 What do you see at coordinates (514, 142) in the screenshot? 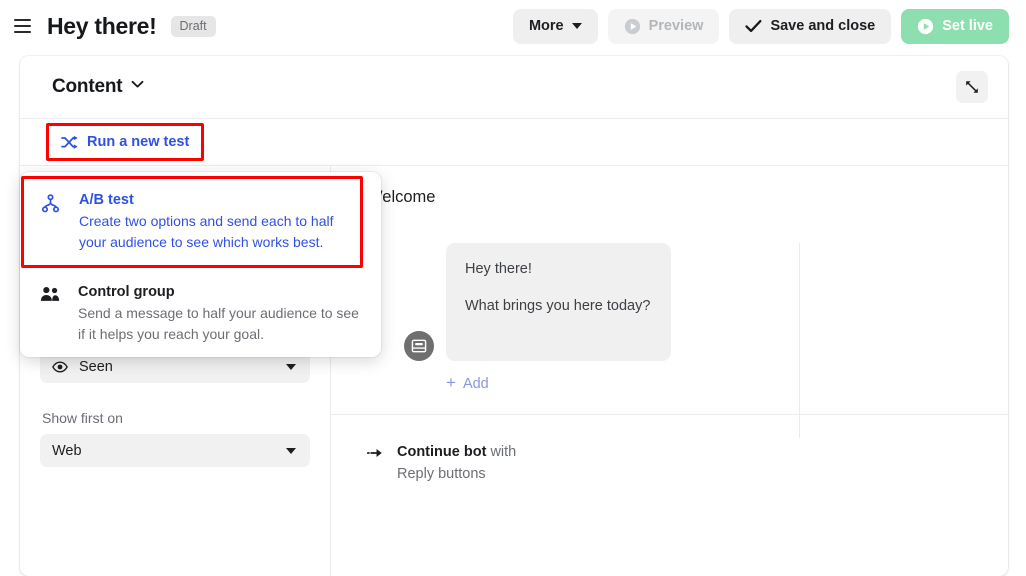
I see `run-test-row: Run a new test` at bounding box center [514, 142].